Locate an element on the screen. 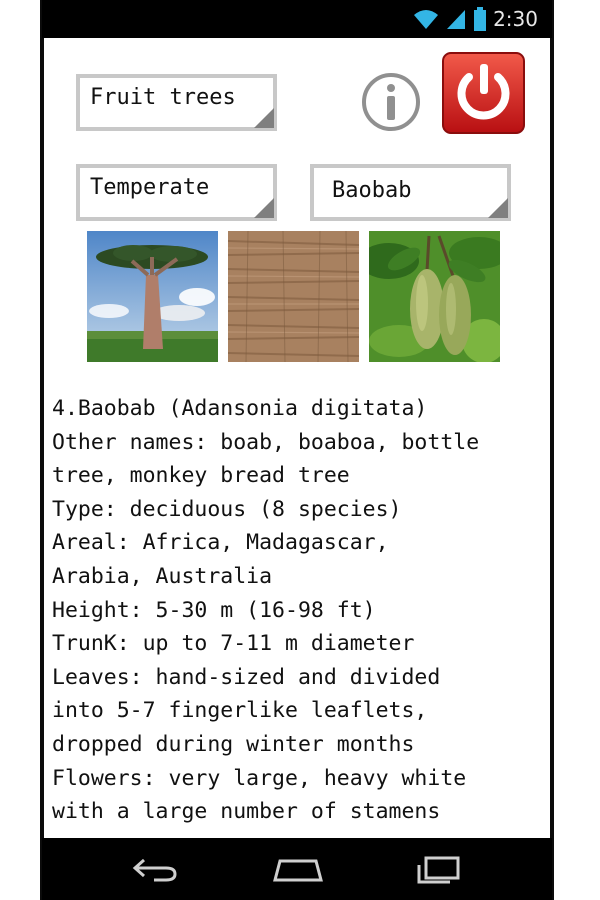 The height and width of the screenshot is (900, 600). home-icon is located at coordinates (298, 870).